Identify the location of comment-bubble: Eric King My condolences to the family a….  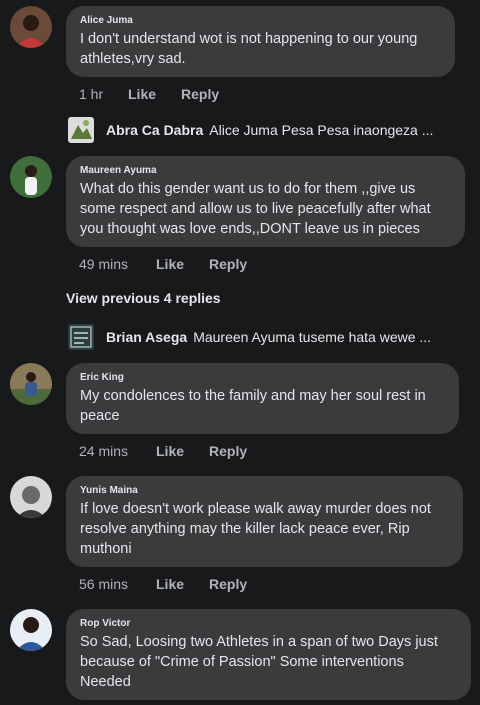
(262, 398).